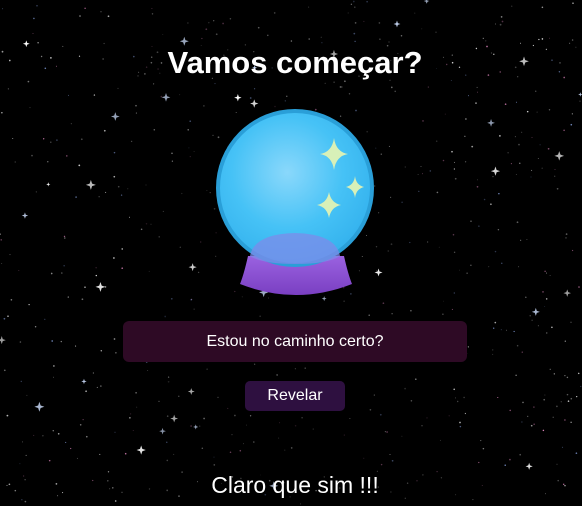 This screenshot has height=506, width=582. Describe the element at coordinates (295, 396) in the screenshot. I see `reveal-button: Revelar` at that location.